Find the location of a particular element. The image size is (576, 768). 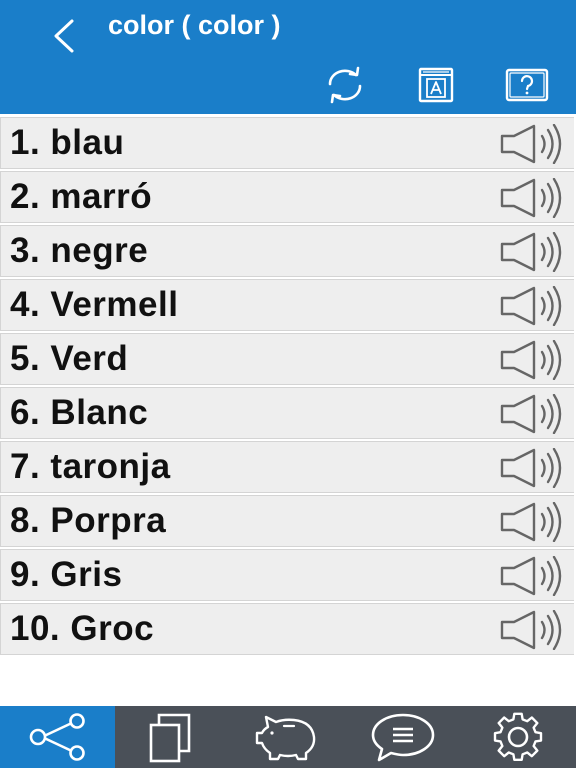

dictionary-icon is located at coordinates (436, 85).